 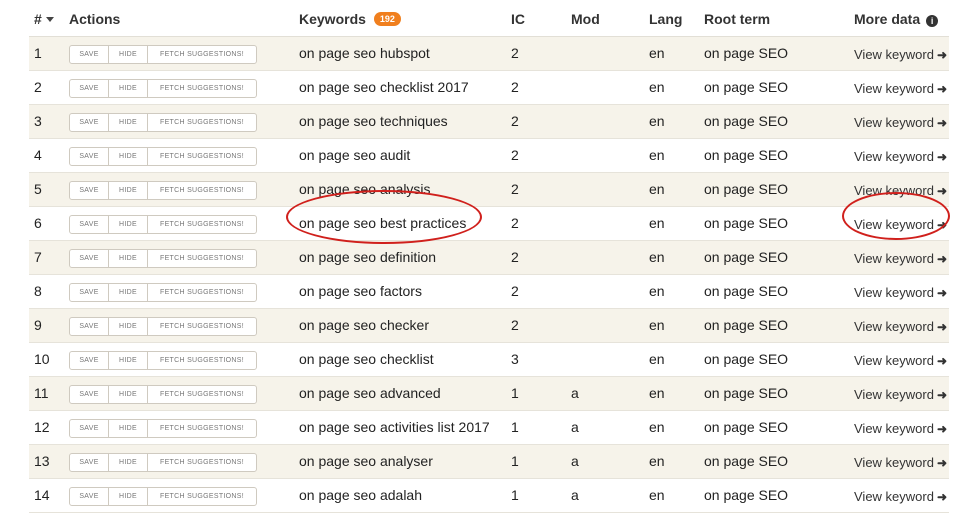 I want to click on keyword-cell: on page seo checklist, so click(x=366, y=359).